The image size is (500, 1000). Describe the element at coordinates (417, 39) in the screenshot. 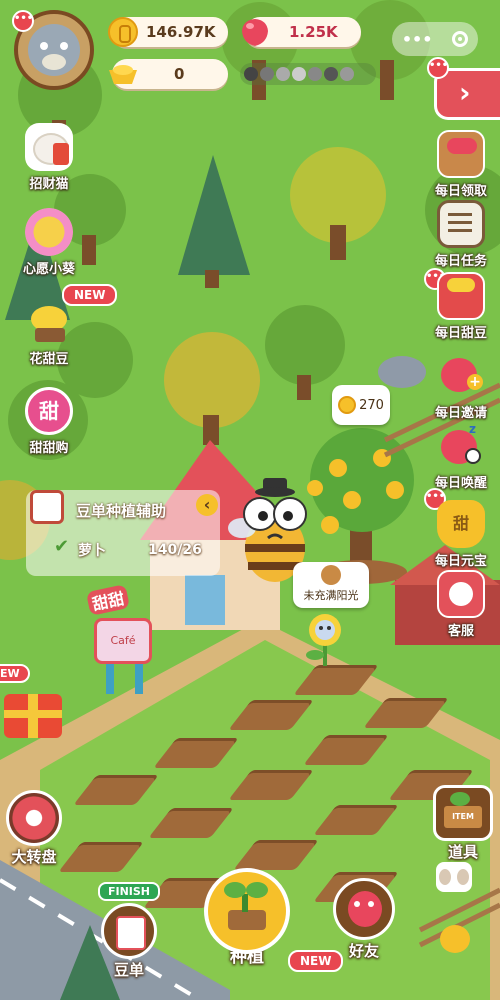

I see `more-dots-icon: •••` at that location.